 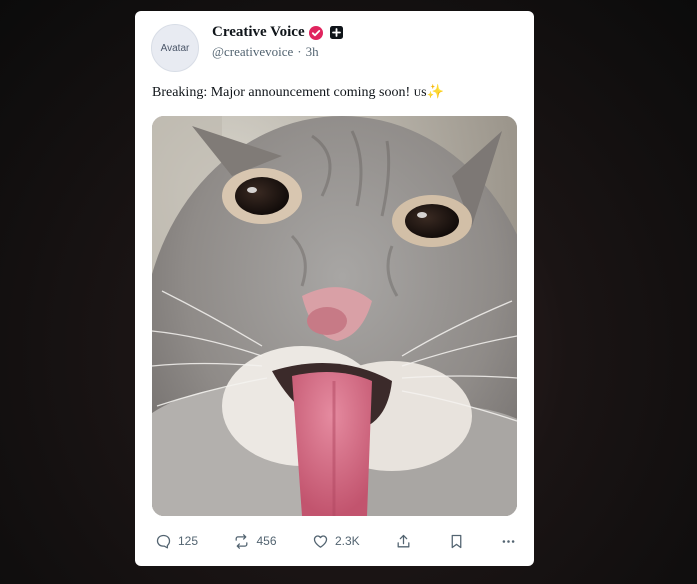 What do you see at coordinates (176, 541) in the screenshot?
I see `reply-button: 125` at bounding box center [176, 541].